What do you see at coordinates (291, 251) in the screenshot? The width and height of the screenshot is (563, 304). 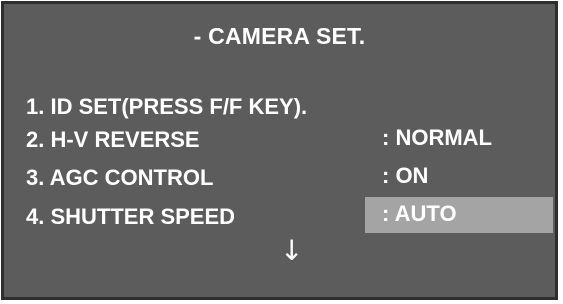 I see `arrow-down-icon: ↓` at bounding box center [291, 251].